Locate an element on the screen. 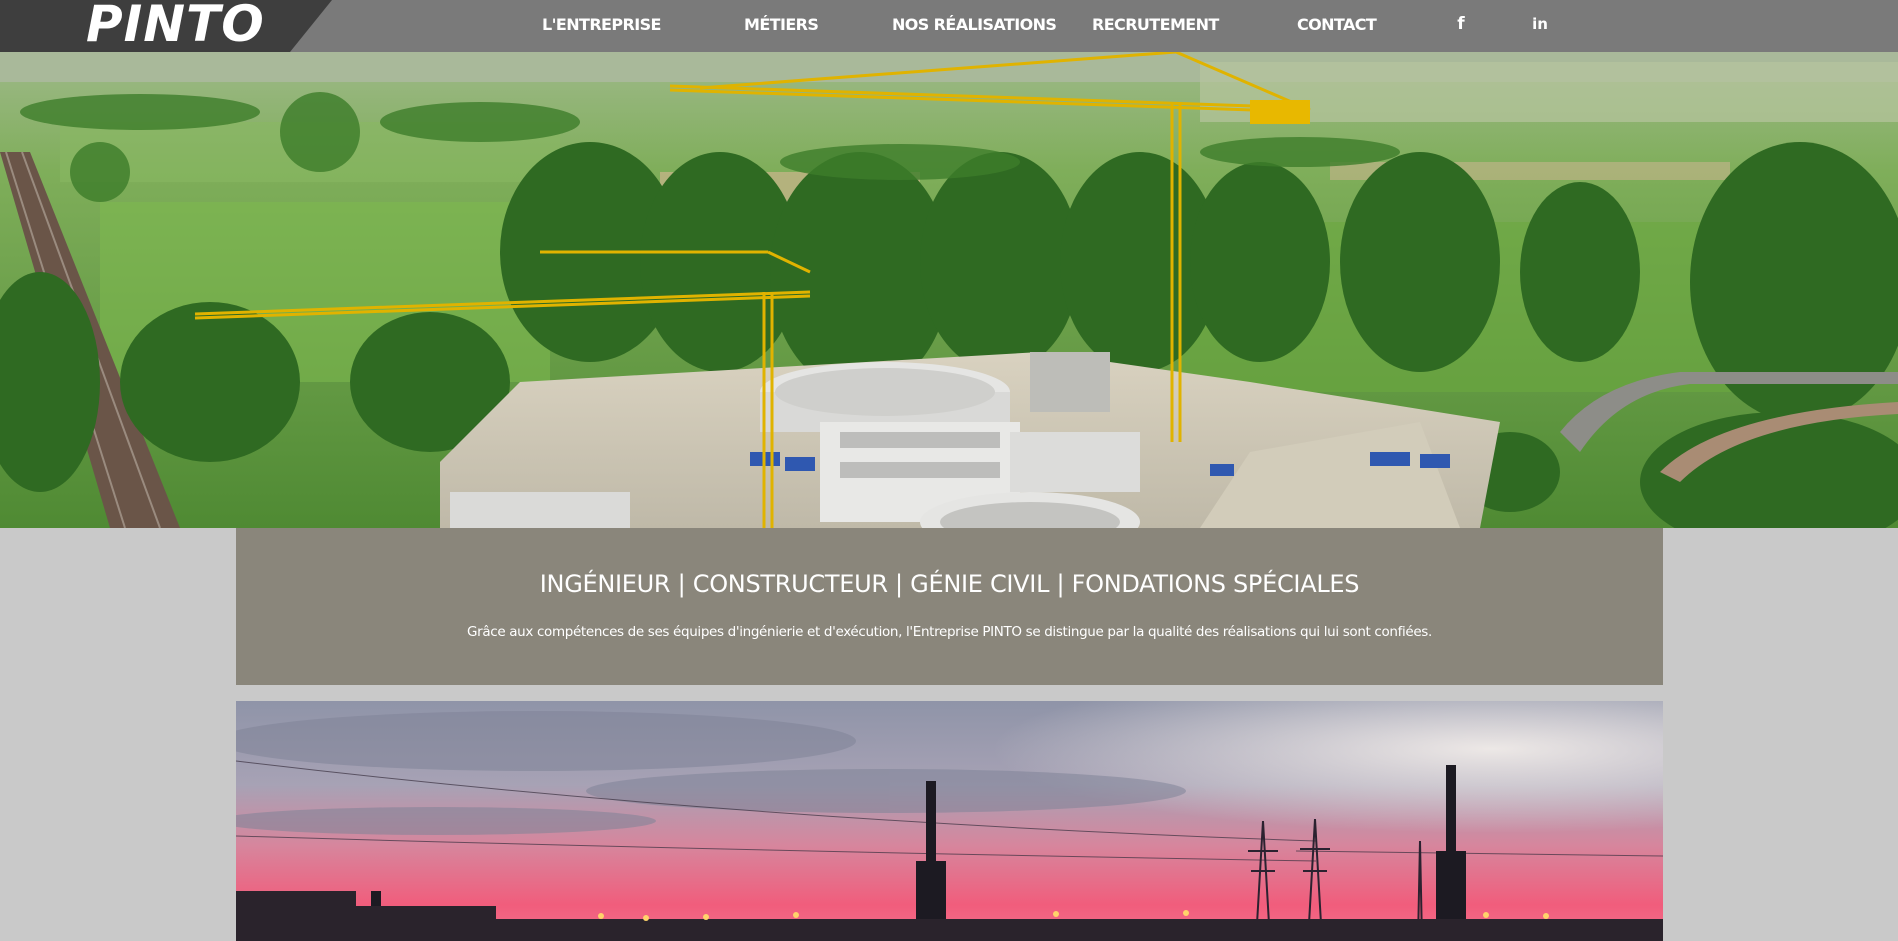 The height and width of the screenshot is (941, 1898). nav-item-contact: CONTACT is located at coordinates (1337, 25).